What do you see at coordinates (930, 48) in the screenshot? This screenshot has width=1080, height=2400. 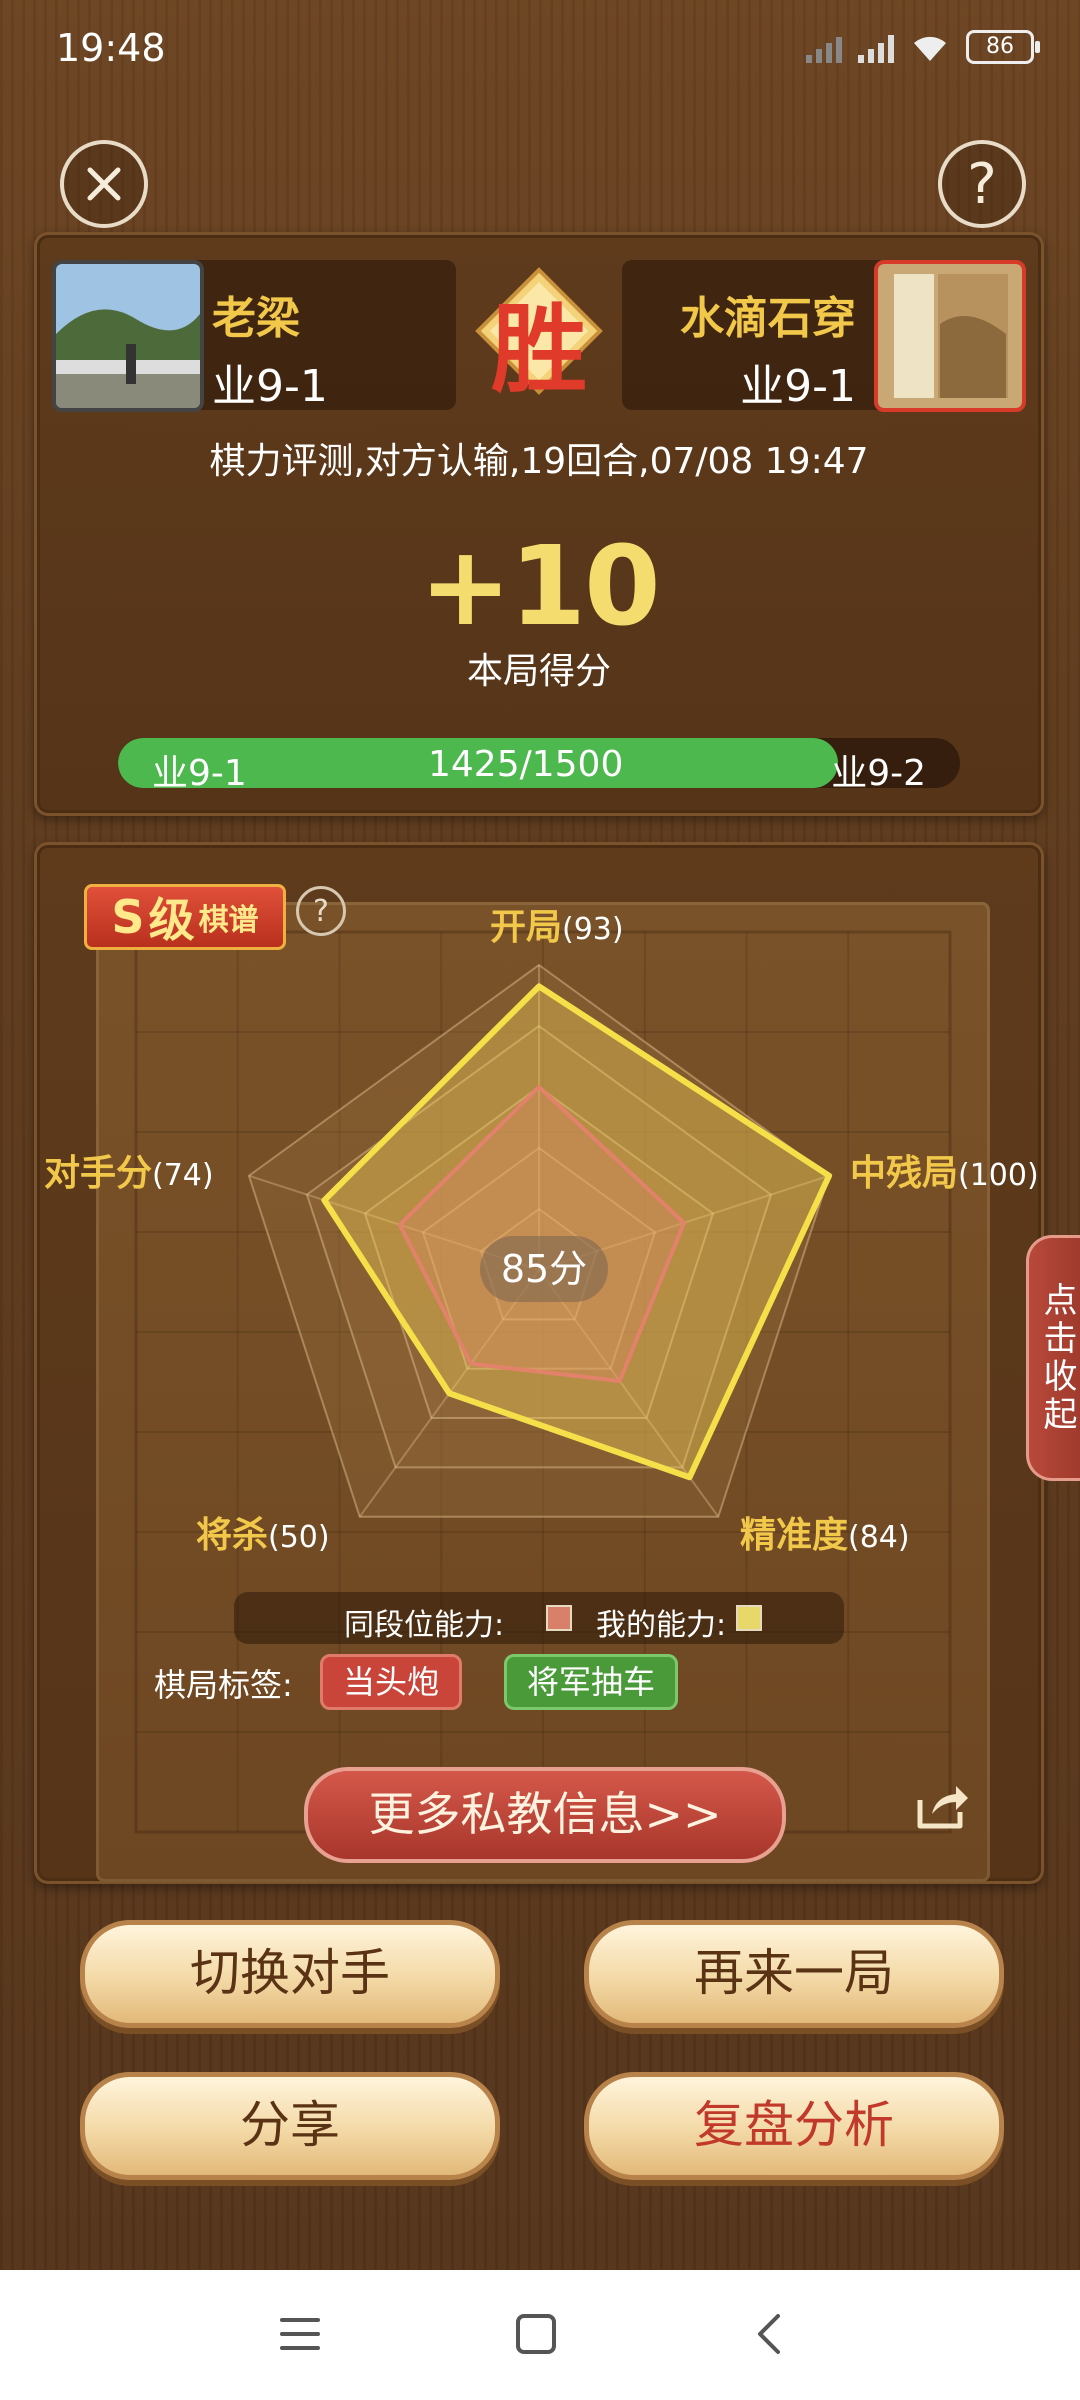 I see `wifi-icon` at bounding box center [930, 48].